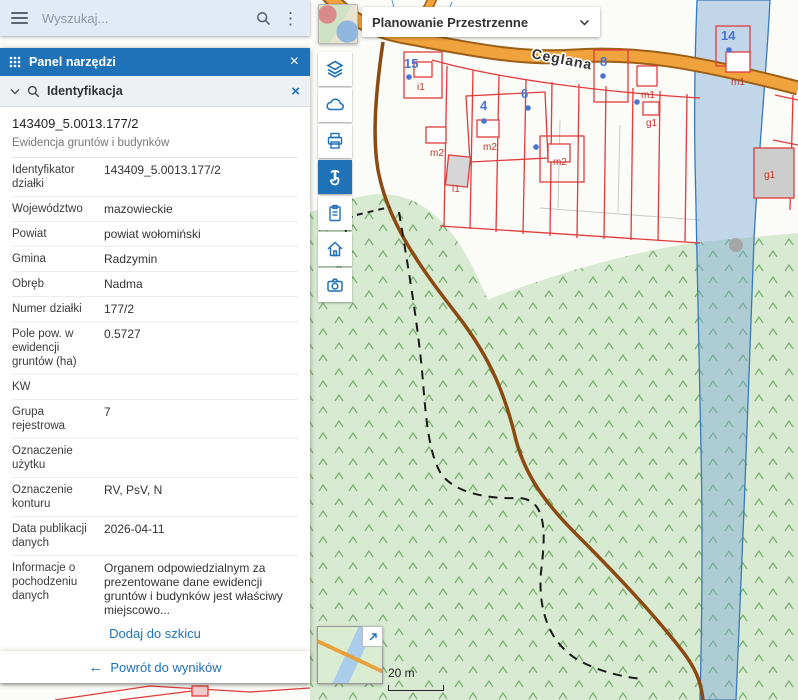 This screenshot has width=798, height=700. I want to click on identification-title: Identyfikacja, so click(85, 91).